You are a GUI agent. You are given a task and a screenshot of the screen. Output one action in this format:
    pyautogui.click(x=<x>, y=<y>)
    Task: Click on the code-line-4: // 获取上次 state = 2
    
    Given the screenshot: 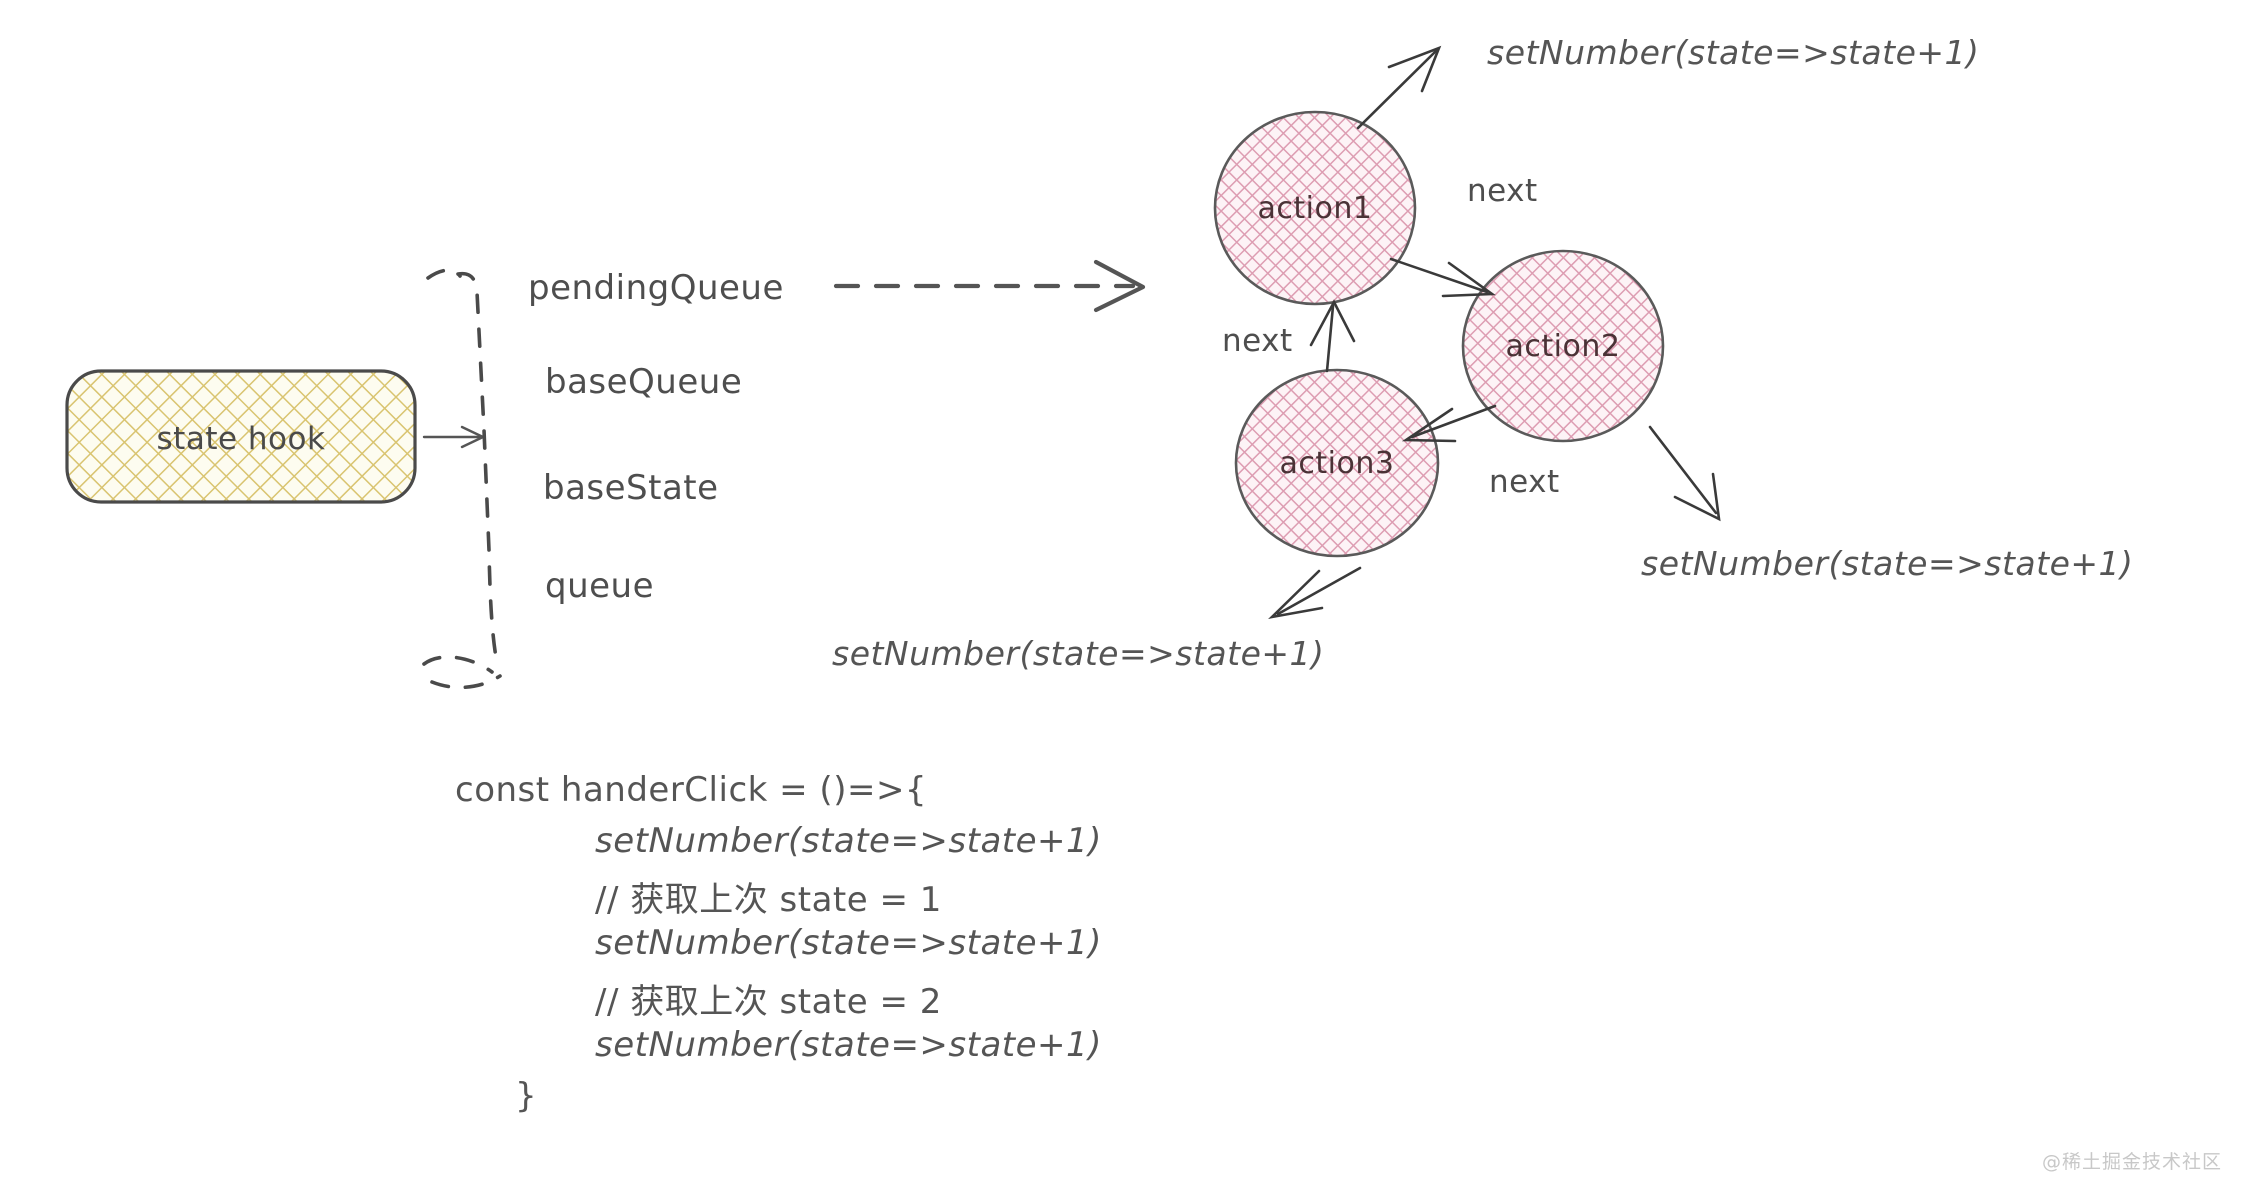 What is the action you would take?
    pyautogui.click(x=768, y=1002)
    